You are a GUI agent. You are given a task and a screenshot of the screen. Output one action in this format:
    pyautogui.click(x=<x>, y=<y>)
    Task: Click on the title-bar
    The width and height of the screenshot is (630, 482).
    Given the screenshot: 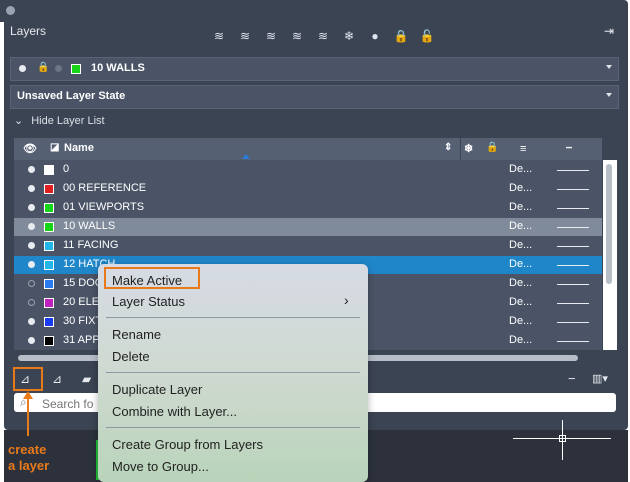 What is the action you would take?
    pyautogui.click(x=312, y=11)
    